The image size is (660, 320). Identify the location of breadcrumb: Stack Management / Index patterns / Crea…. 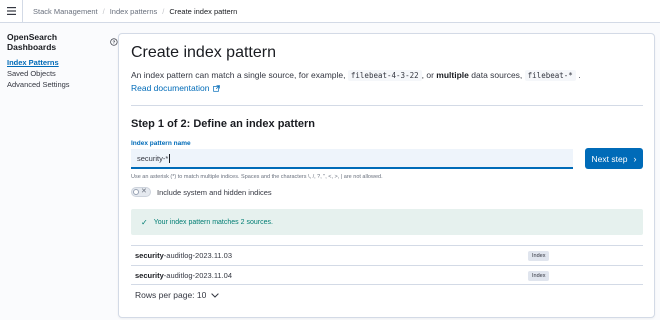
(135, 11).